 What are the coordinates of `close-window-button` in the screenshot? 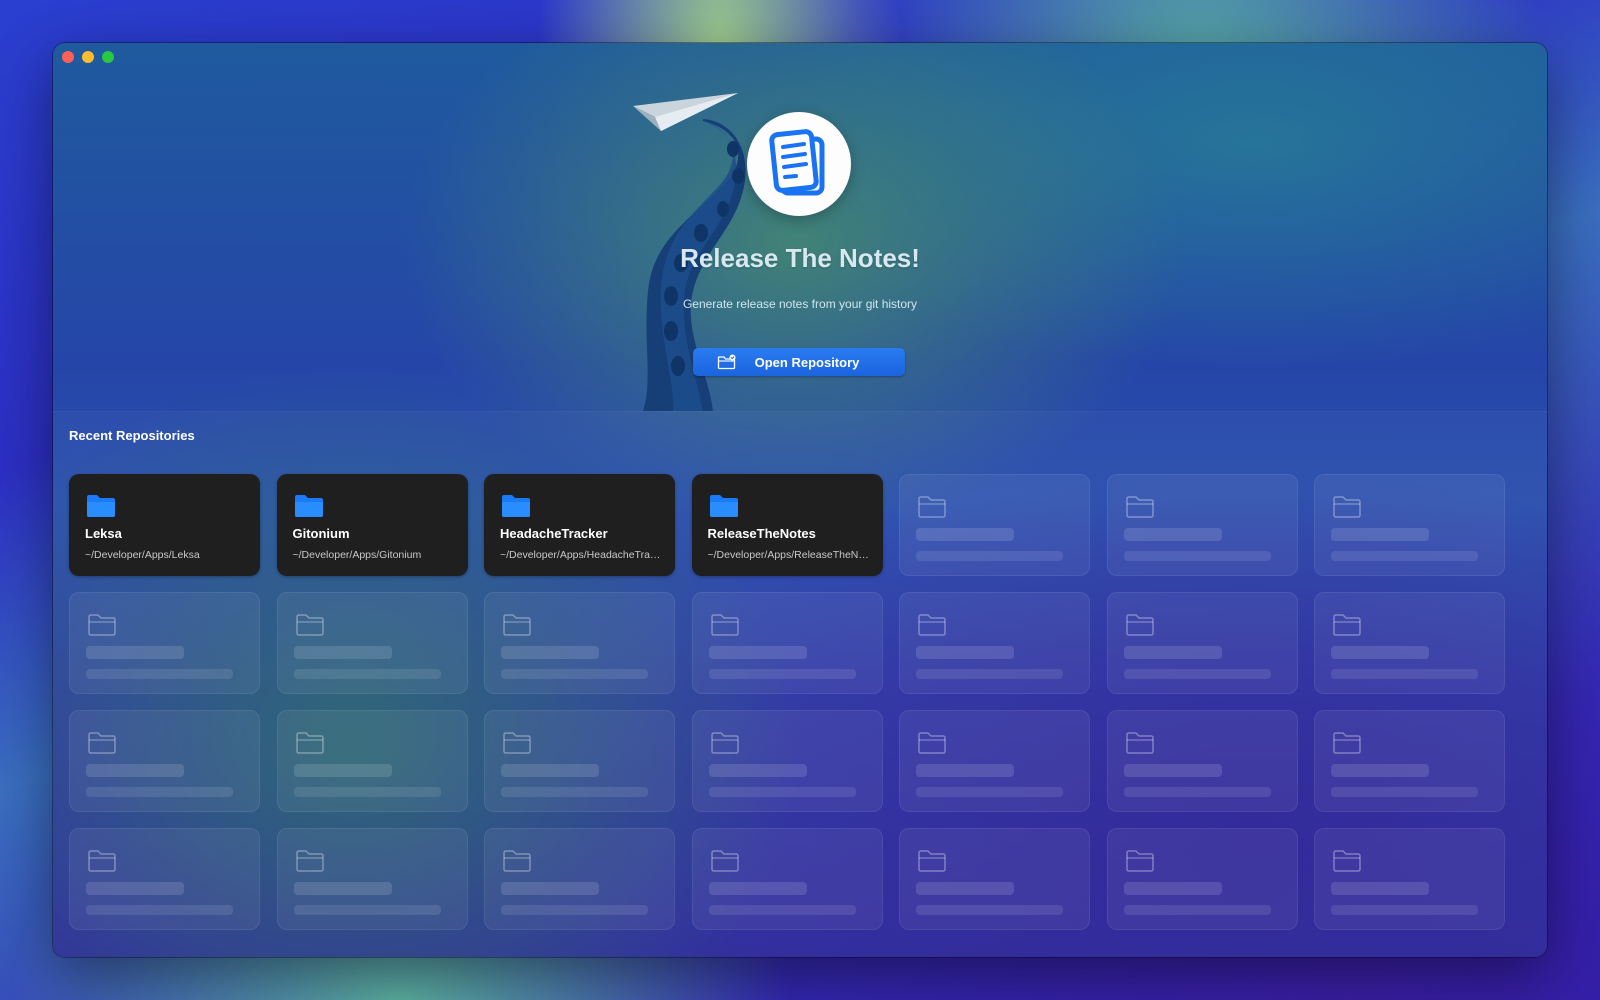 It's located at (68, 57).